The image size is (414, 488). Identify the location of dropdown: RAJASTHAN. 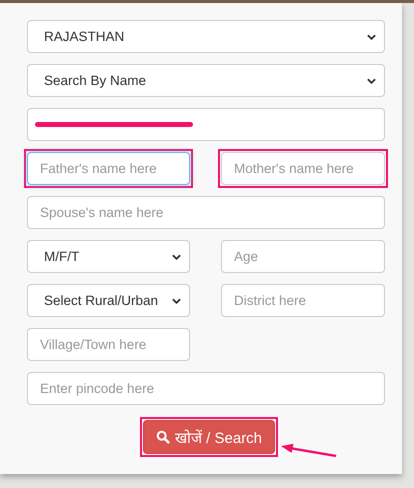
(206, 36).